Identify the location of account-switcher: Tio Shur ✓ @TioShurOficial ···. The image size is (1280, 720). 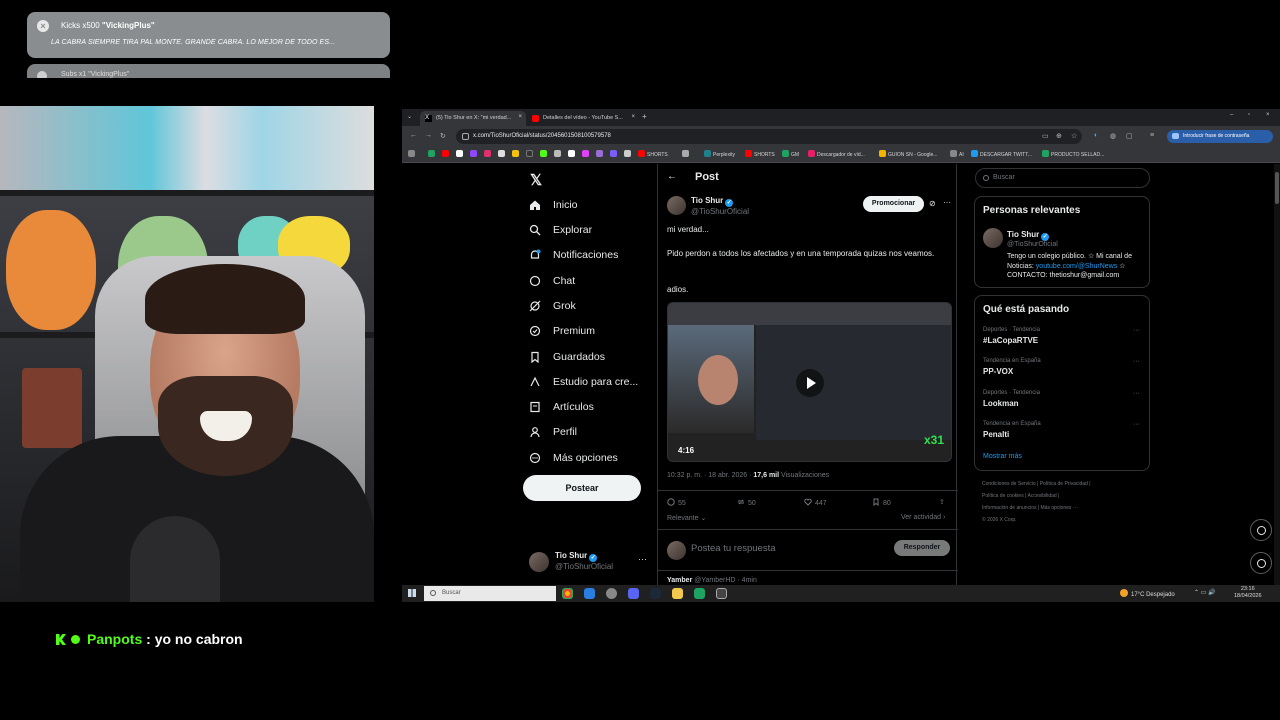
(594, 564).